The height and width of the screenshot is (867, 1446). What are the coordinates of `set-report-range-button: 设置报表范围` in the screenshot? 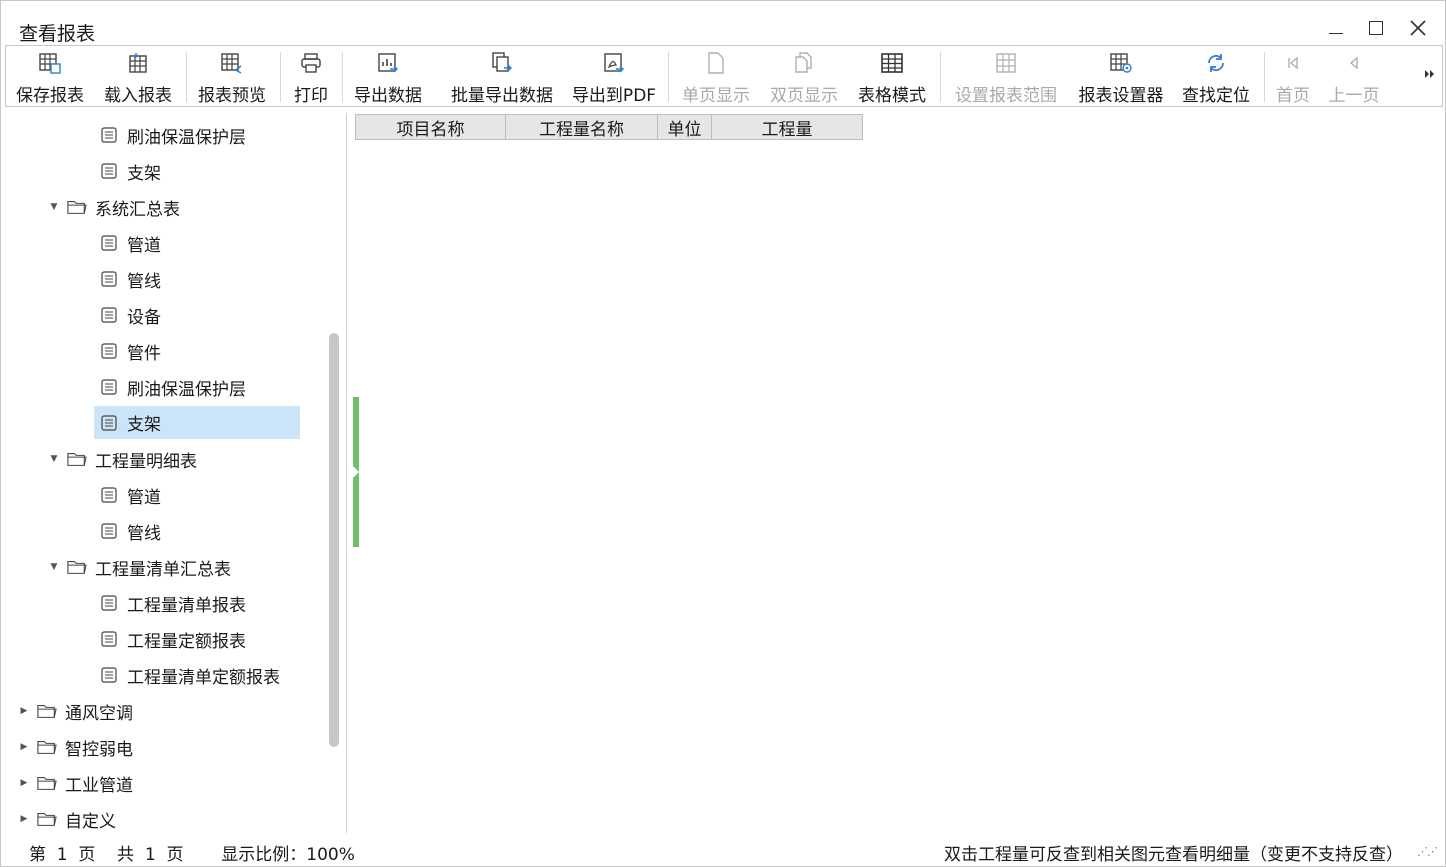 It's located at (1006, 76).